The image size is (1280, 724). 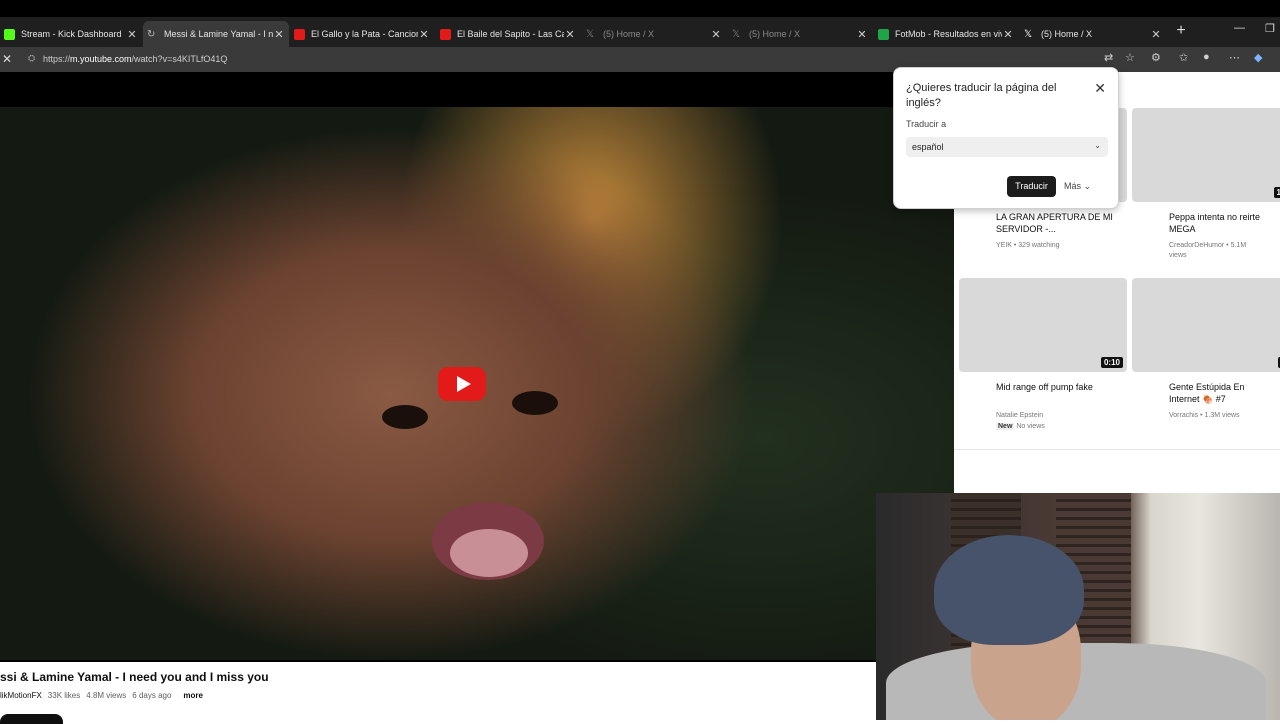 What do you see at coordinates (7, 59) in the screenshot?
I see `stop-loading-icon: ✕` at bounding box center [7, 59].